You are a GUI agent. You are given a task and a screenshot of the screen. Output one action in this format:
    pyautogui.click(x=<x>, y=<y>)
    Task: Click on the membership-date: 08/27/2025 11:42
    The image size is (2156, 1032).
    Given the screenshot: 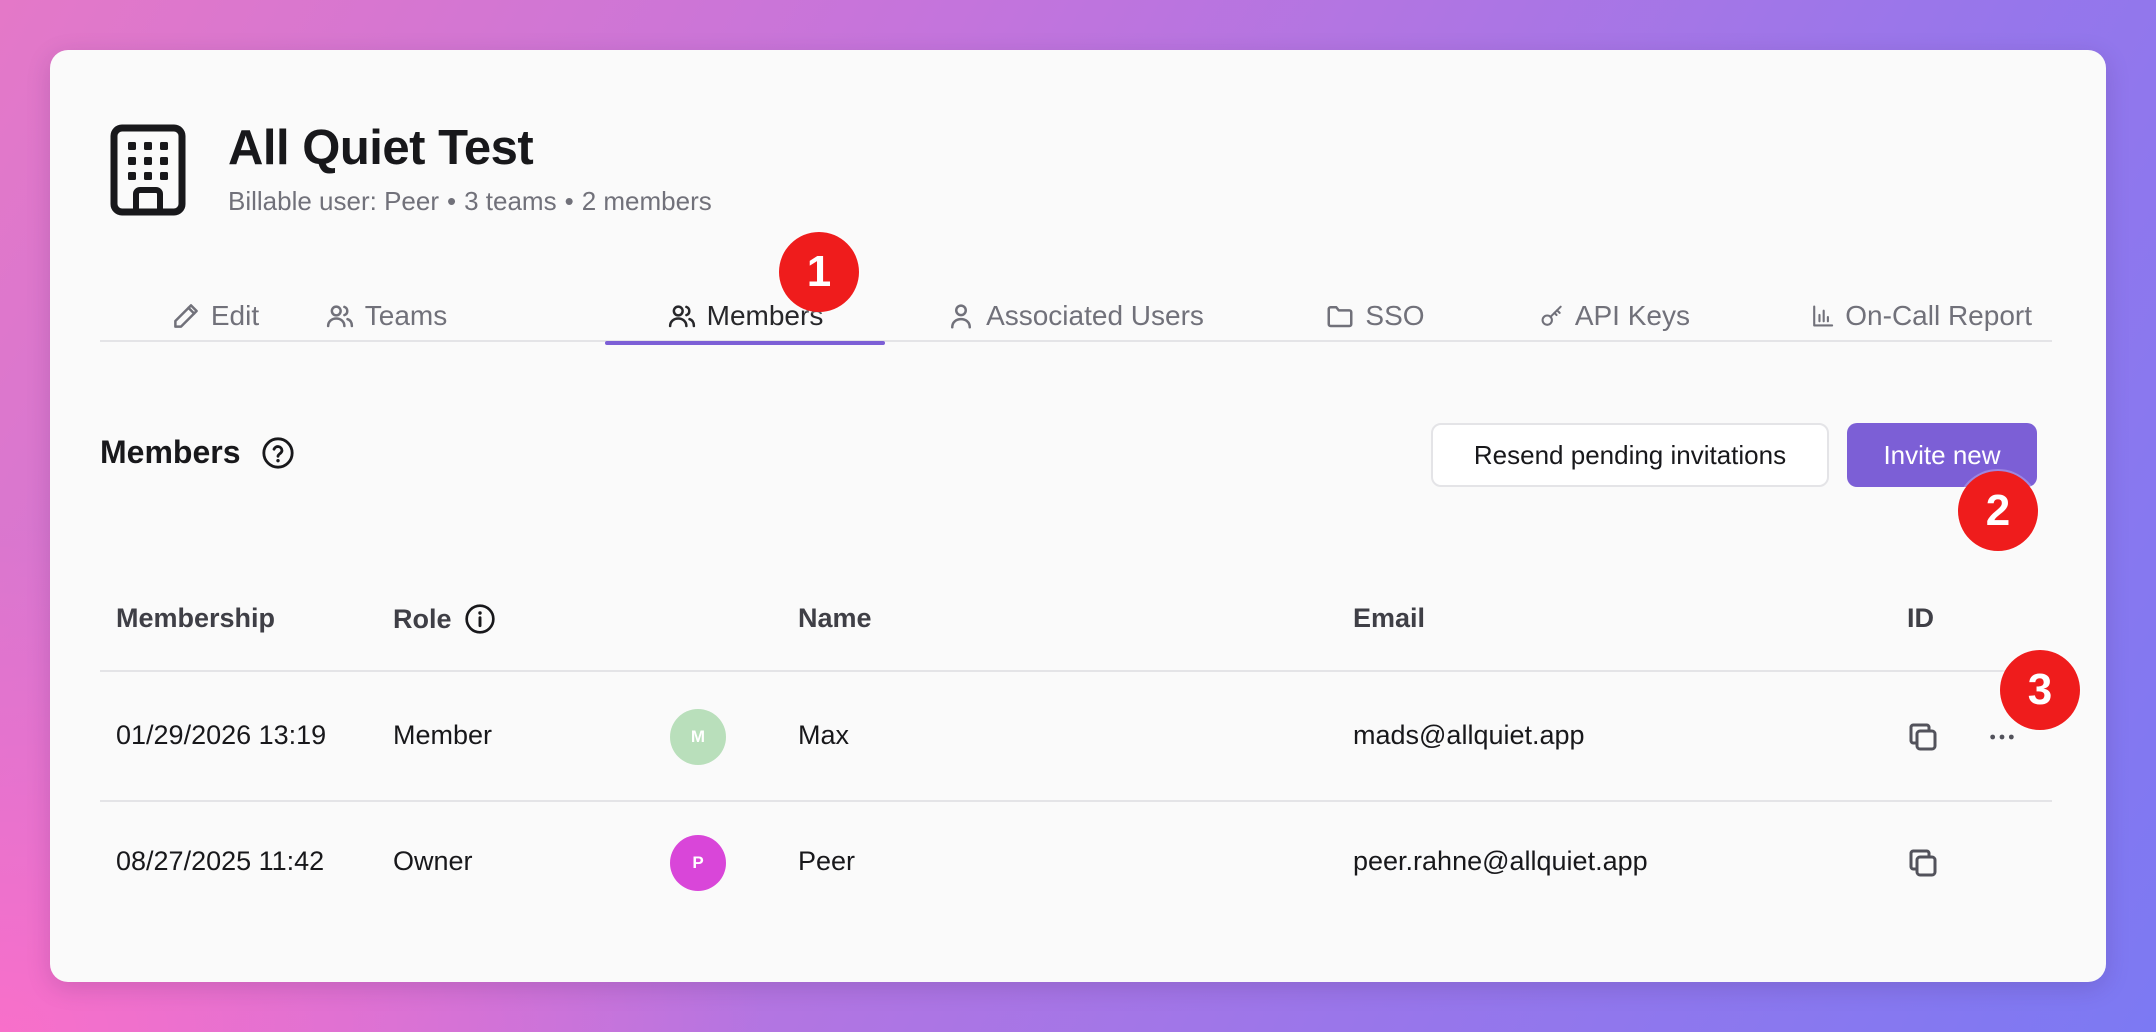 What is the action you would take?
    pyautogui.click(x=220, y=861)
    